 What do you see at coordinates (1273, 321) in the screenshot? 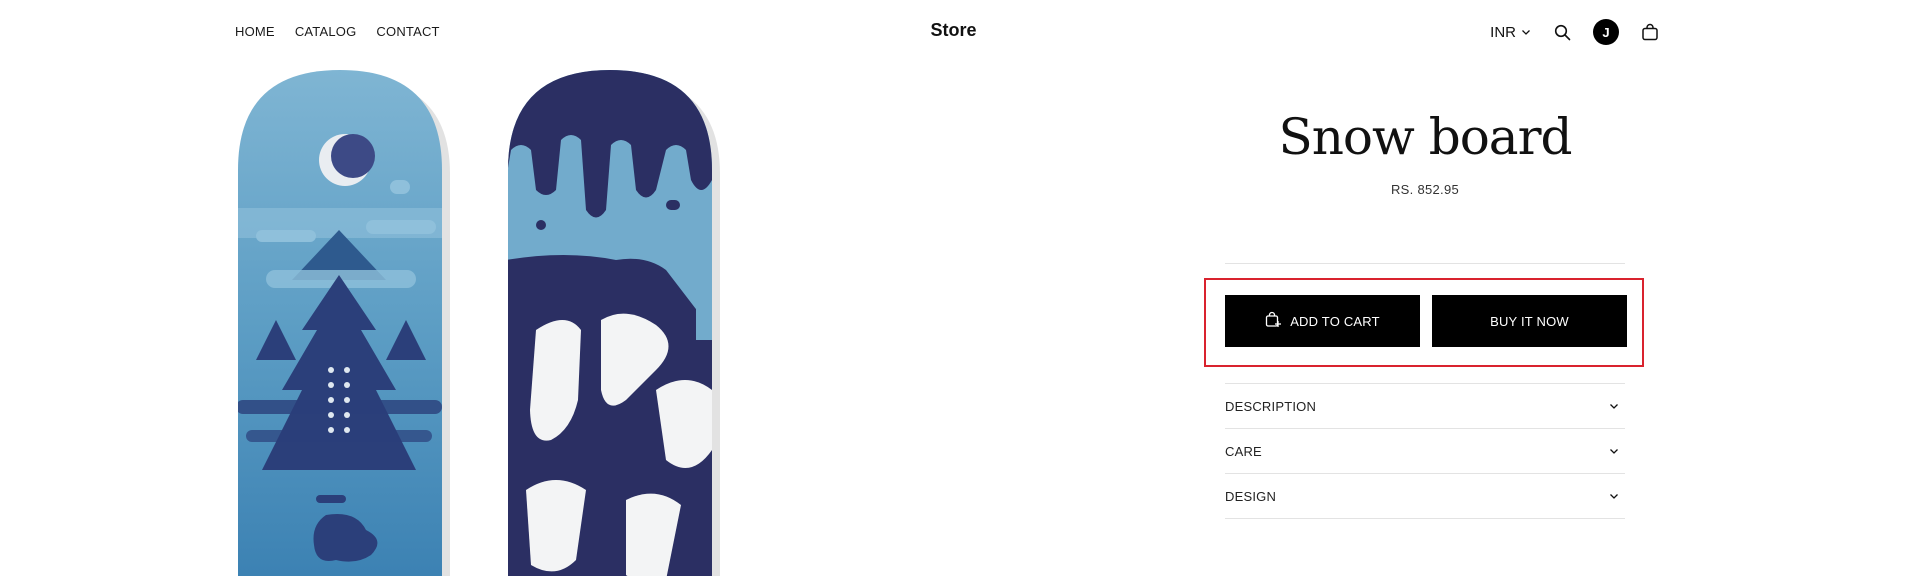
I see `add-cart-icon` at bounding box center [1273, 321].